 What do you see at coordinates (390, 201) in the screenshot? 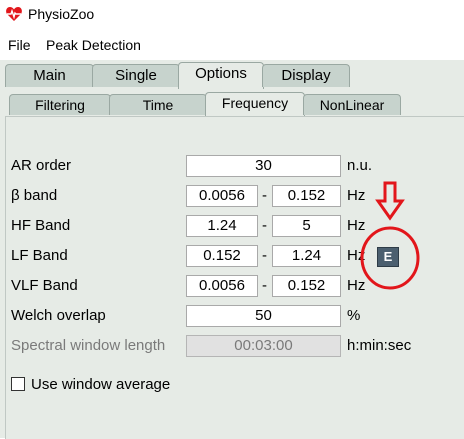
I see `down-arrow-icon` at bounding box center [390, 201].